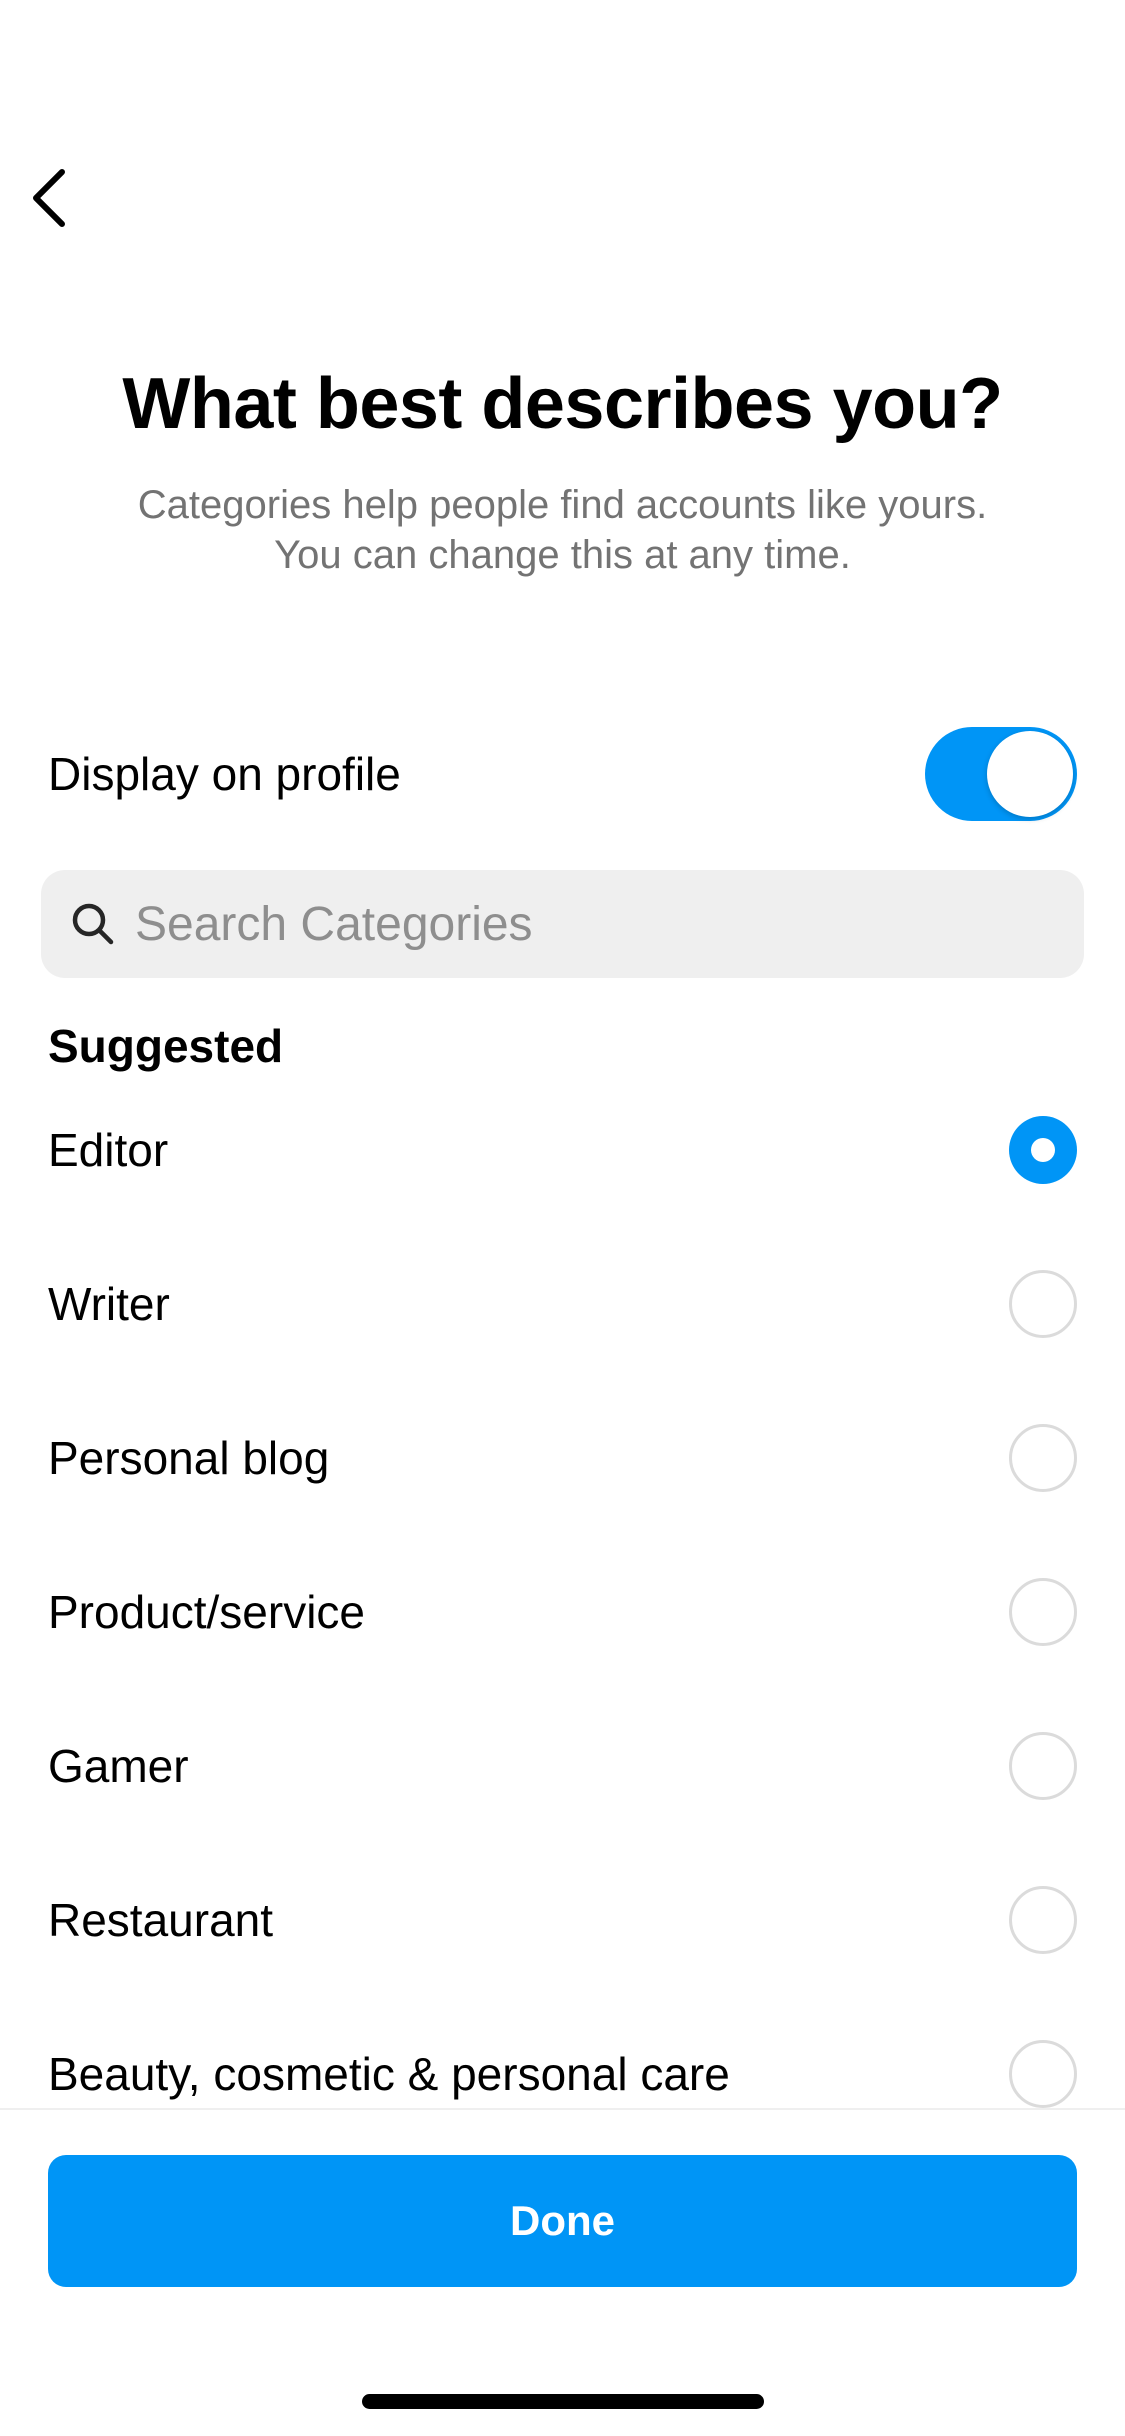 Image resolution: width=1125 pixels, height=2436 pixels. I want to click on search-bar, so click(562, 924).